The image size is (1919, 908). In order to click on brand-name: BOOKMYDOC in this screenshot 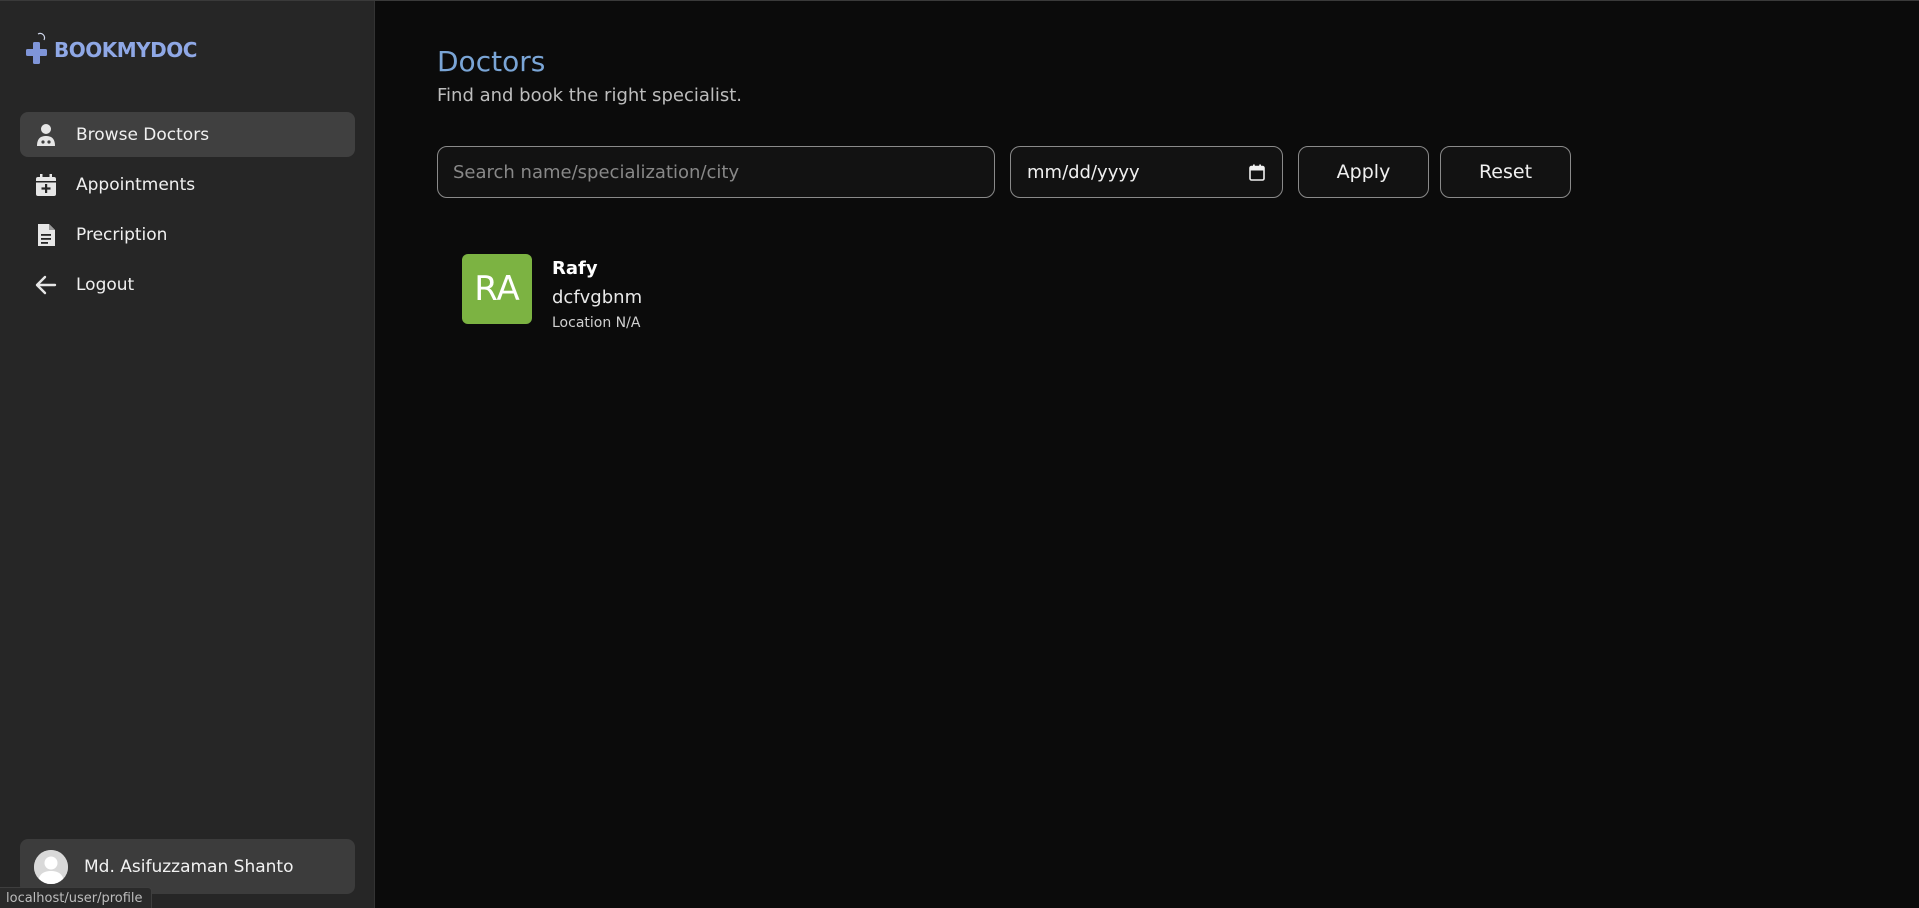, I will do `click(125, 50)`.